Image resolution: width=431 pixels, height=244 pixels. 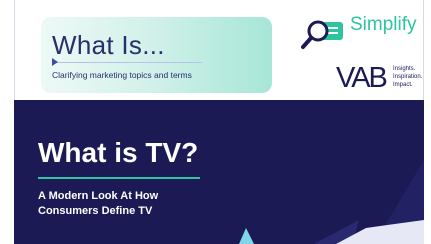 I want to click on what-is-subtitle: Clarifying marketing topics and terms, so click(x=122, y=75).